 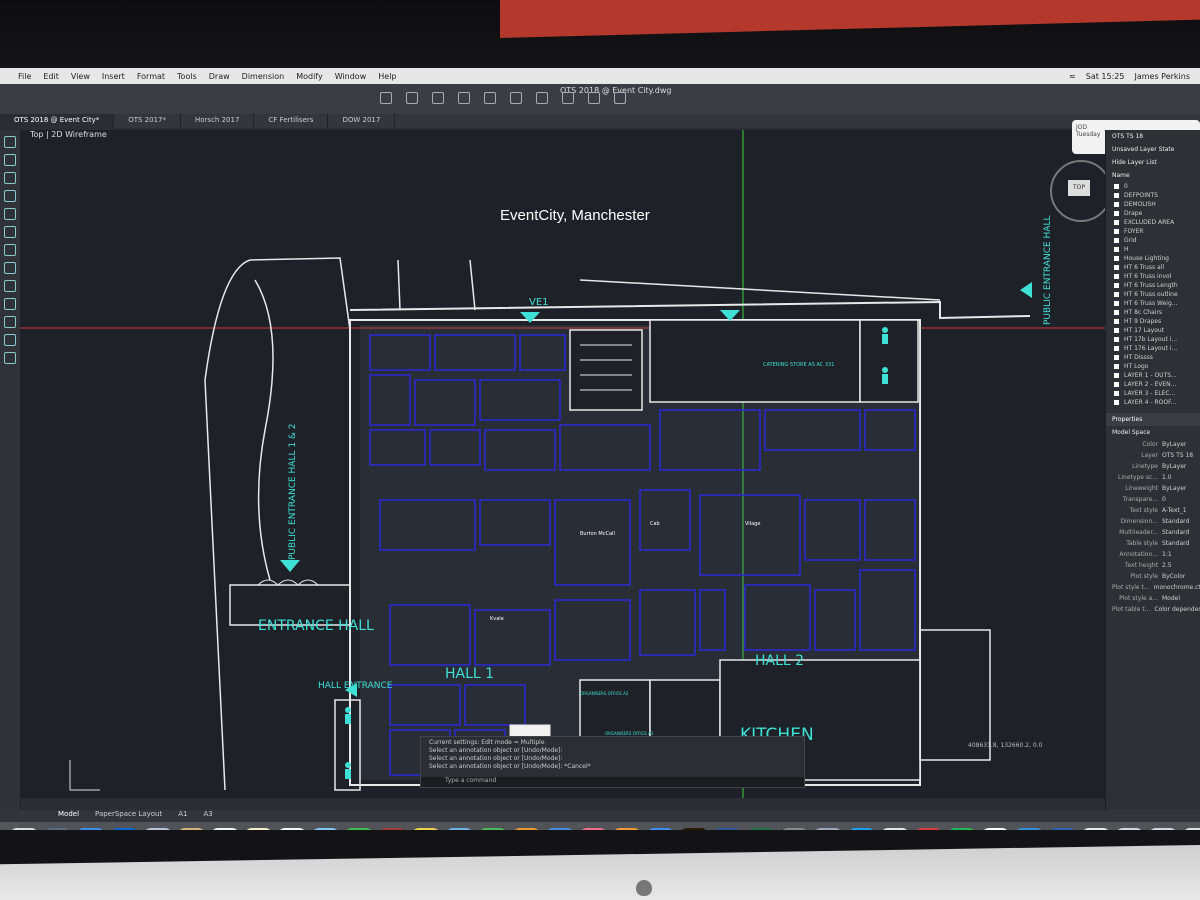 I want to click on property-row: Text style A-Text_1, so click(x=1153, y=510).